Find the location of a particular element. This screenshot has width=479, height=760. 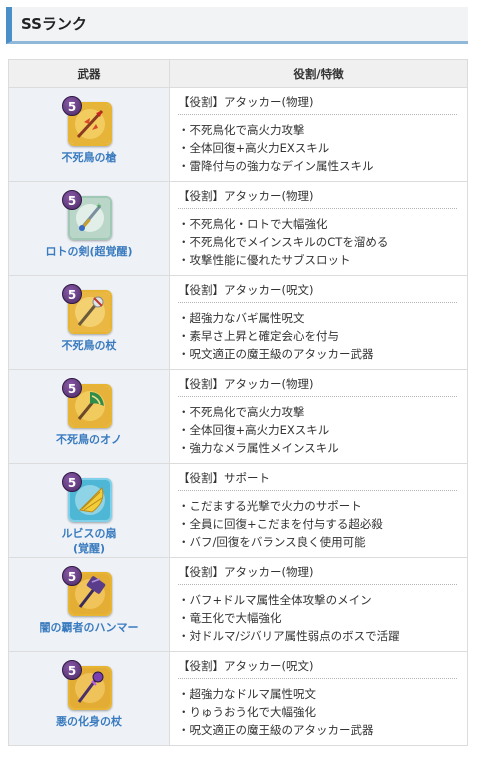

weapon-name-link: ルビスの扇 (覚醒) is located at coordinates (89, 541).